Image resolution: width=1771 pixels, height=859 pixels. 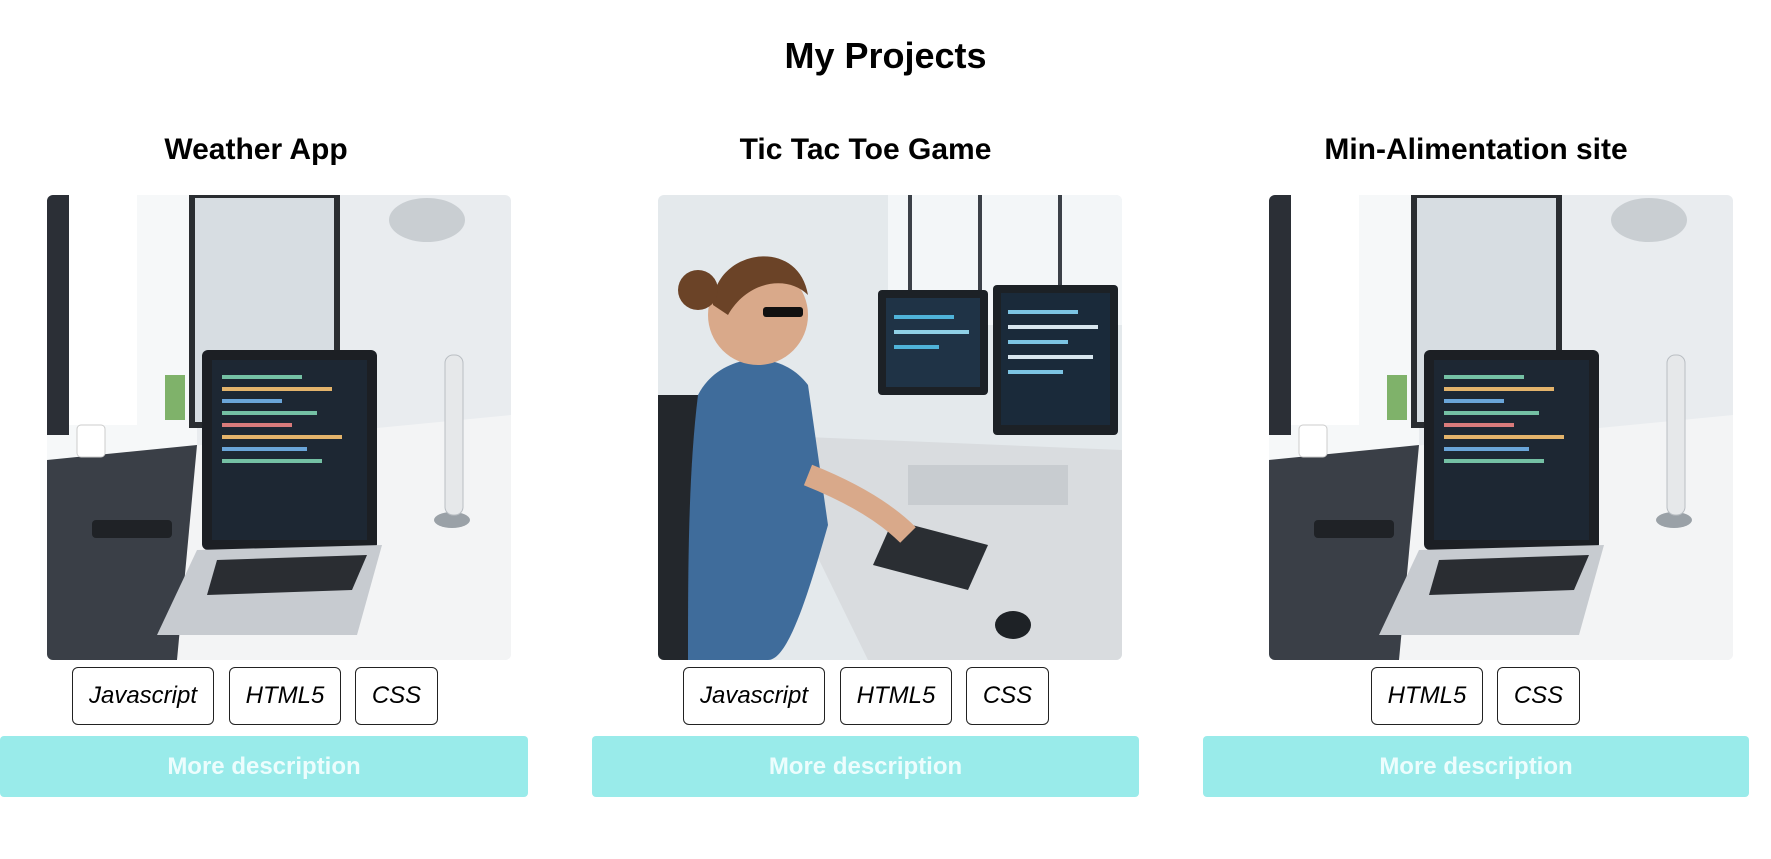 What do you see at coordinates (885, 56) in the screenshot?
I see `page-title: My Projects` at bounding box center [885, 56].